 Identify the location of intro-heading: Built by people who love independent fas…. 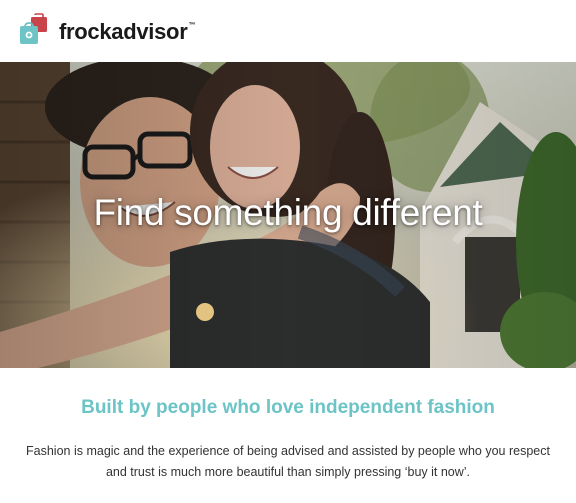
(288, 407).